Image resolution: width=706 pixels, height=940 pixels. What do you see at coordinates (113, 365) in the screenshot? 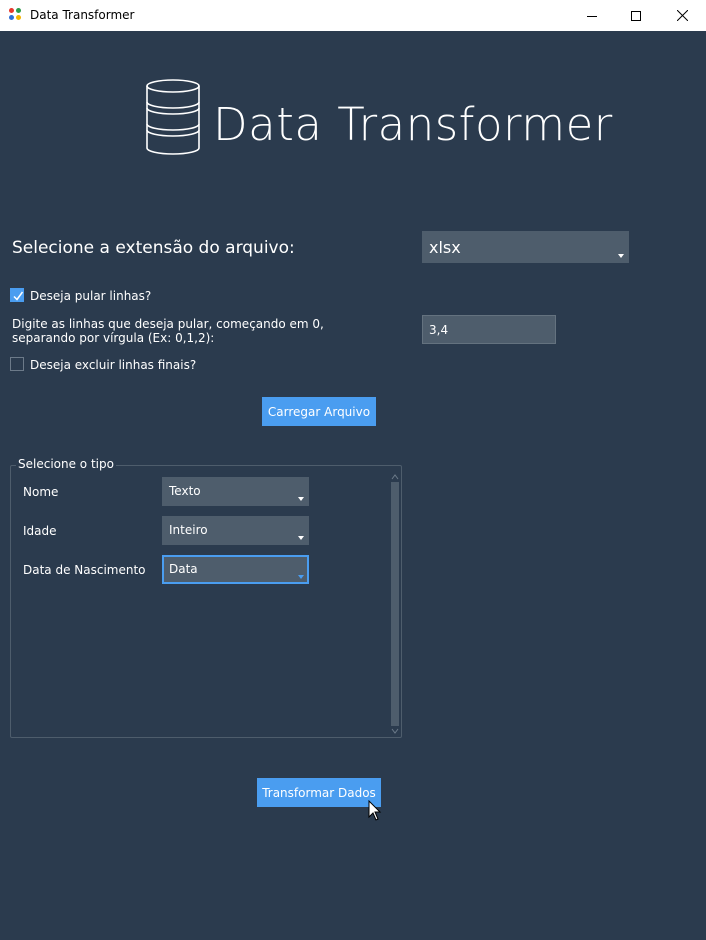
I see `exclude-final-lines-label: Deseja excluir linhas finais?` at bounding box center [113, 365].